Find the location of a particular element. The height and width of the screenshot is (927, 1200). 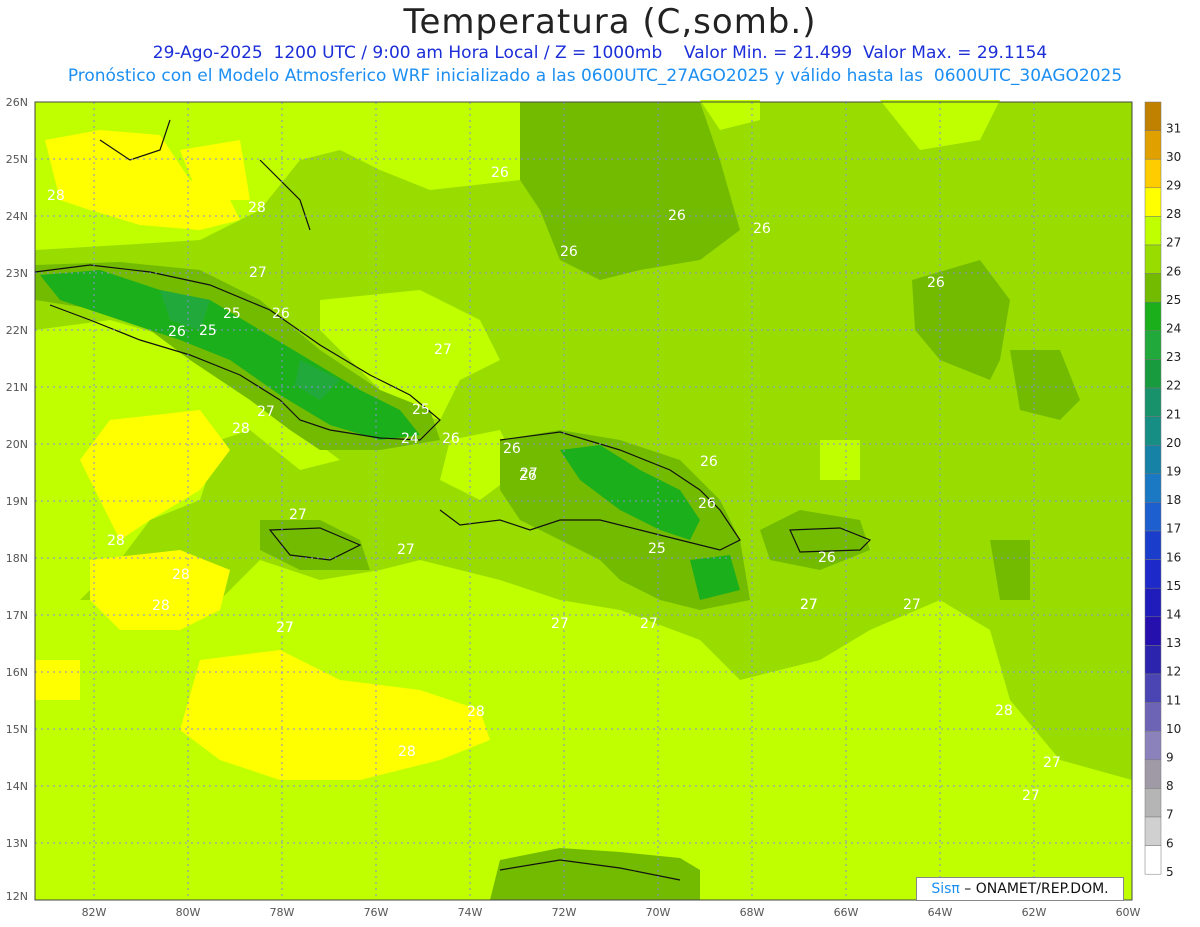

colorbar-label: 6 is located at coordinates (1170, 843).